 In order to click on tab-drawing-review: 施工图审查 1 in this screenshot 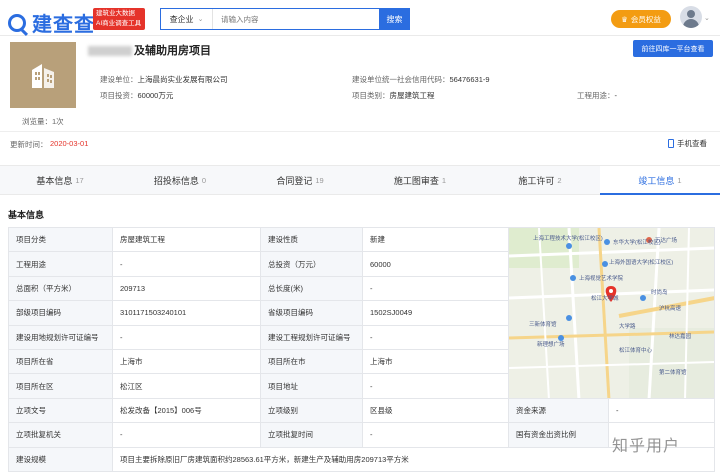, I will do `click(420, 180)`.